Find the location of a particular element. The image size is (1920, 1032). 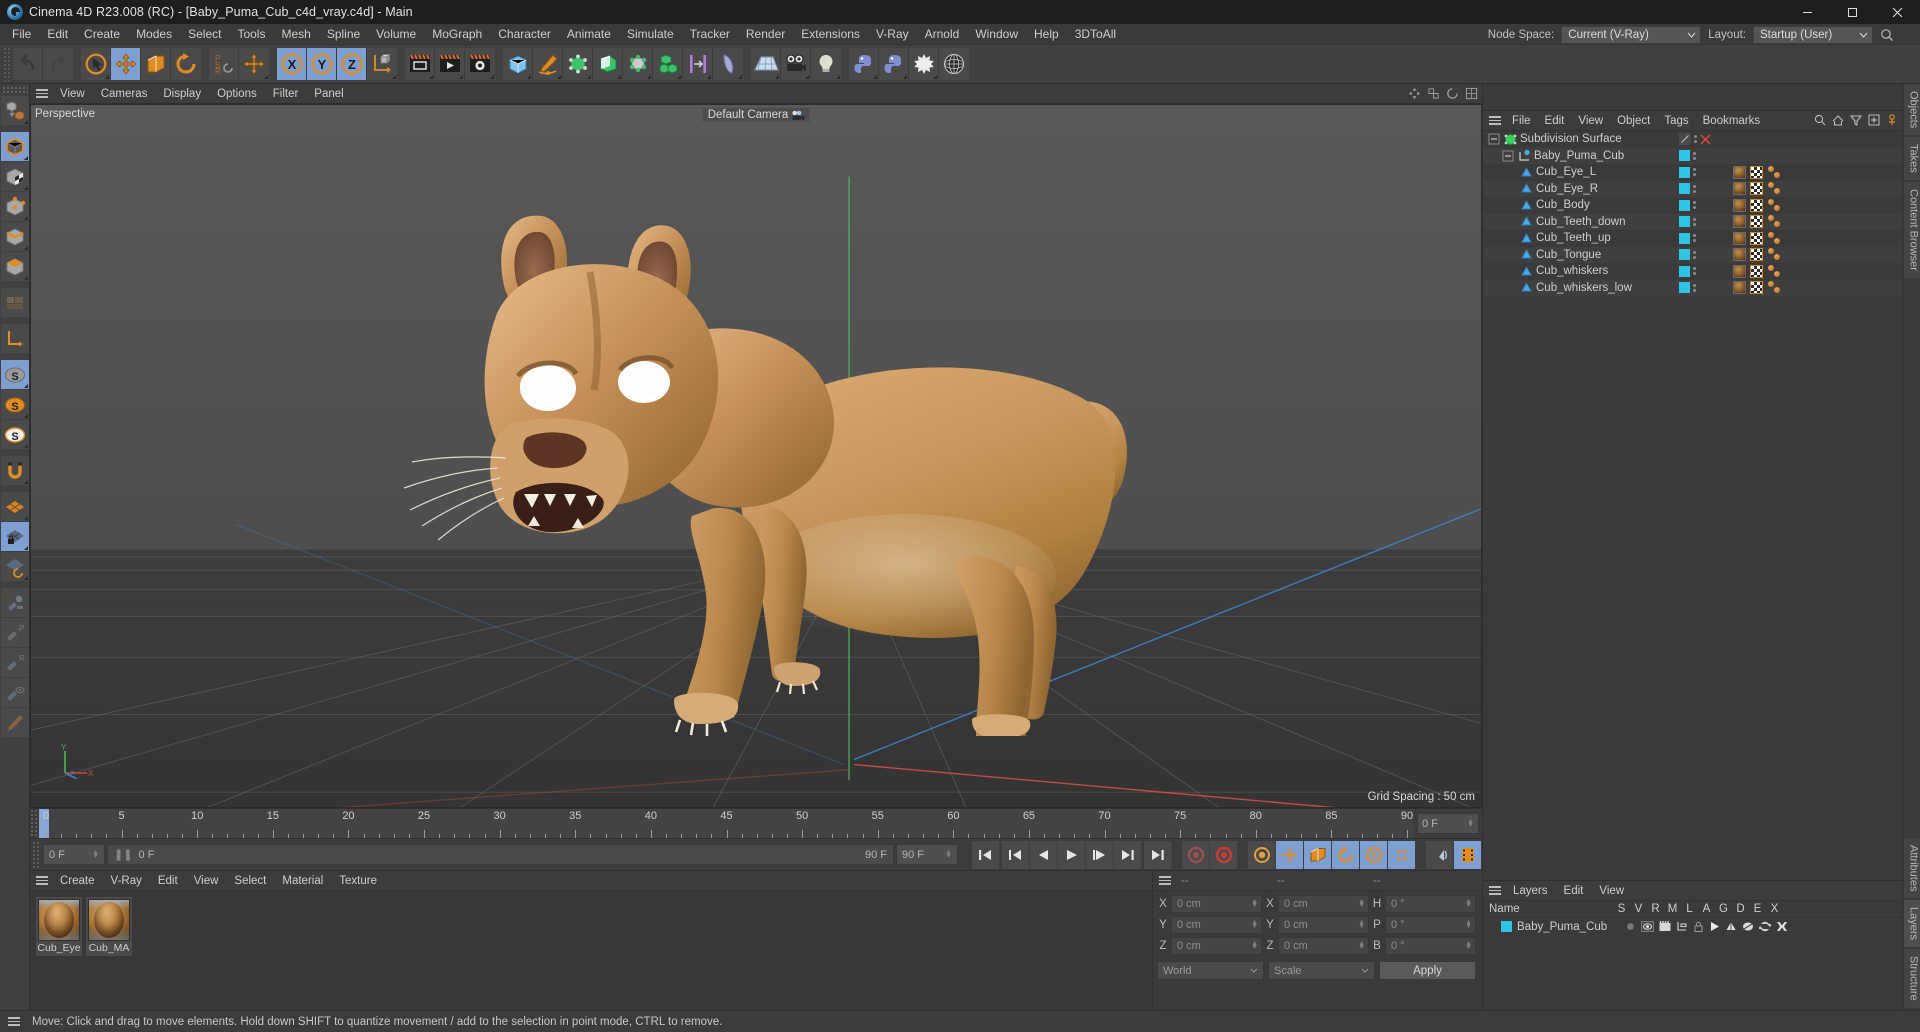

minimize-icon is located at coordinates (1807, 12).